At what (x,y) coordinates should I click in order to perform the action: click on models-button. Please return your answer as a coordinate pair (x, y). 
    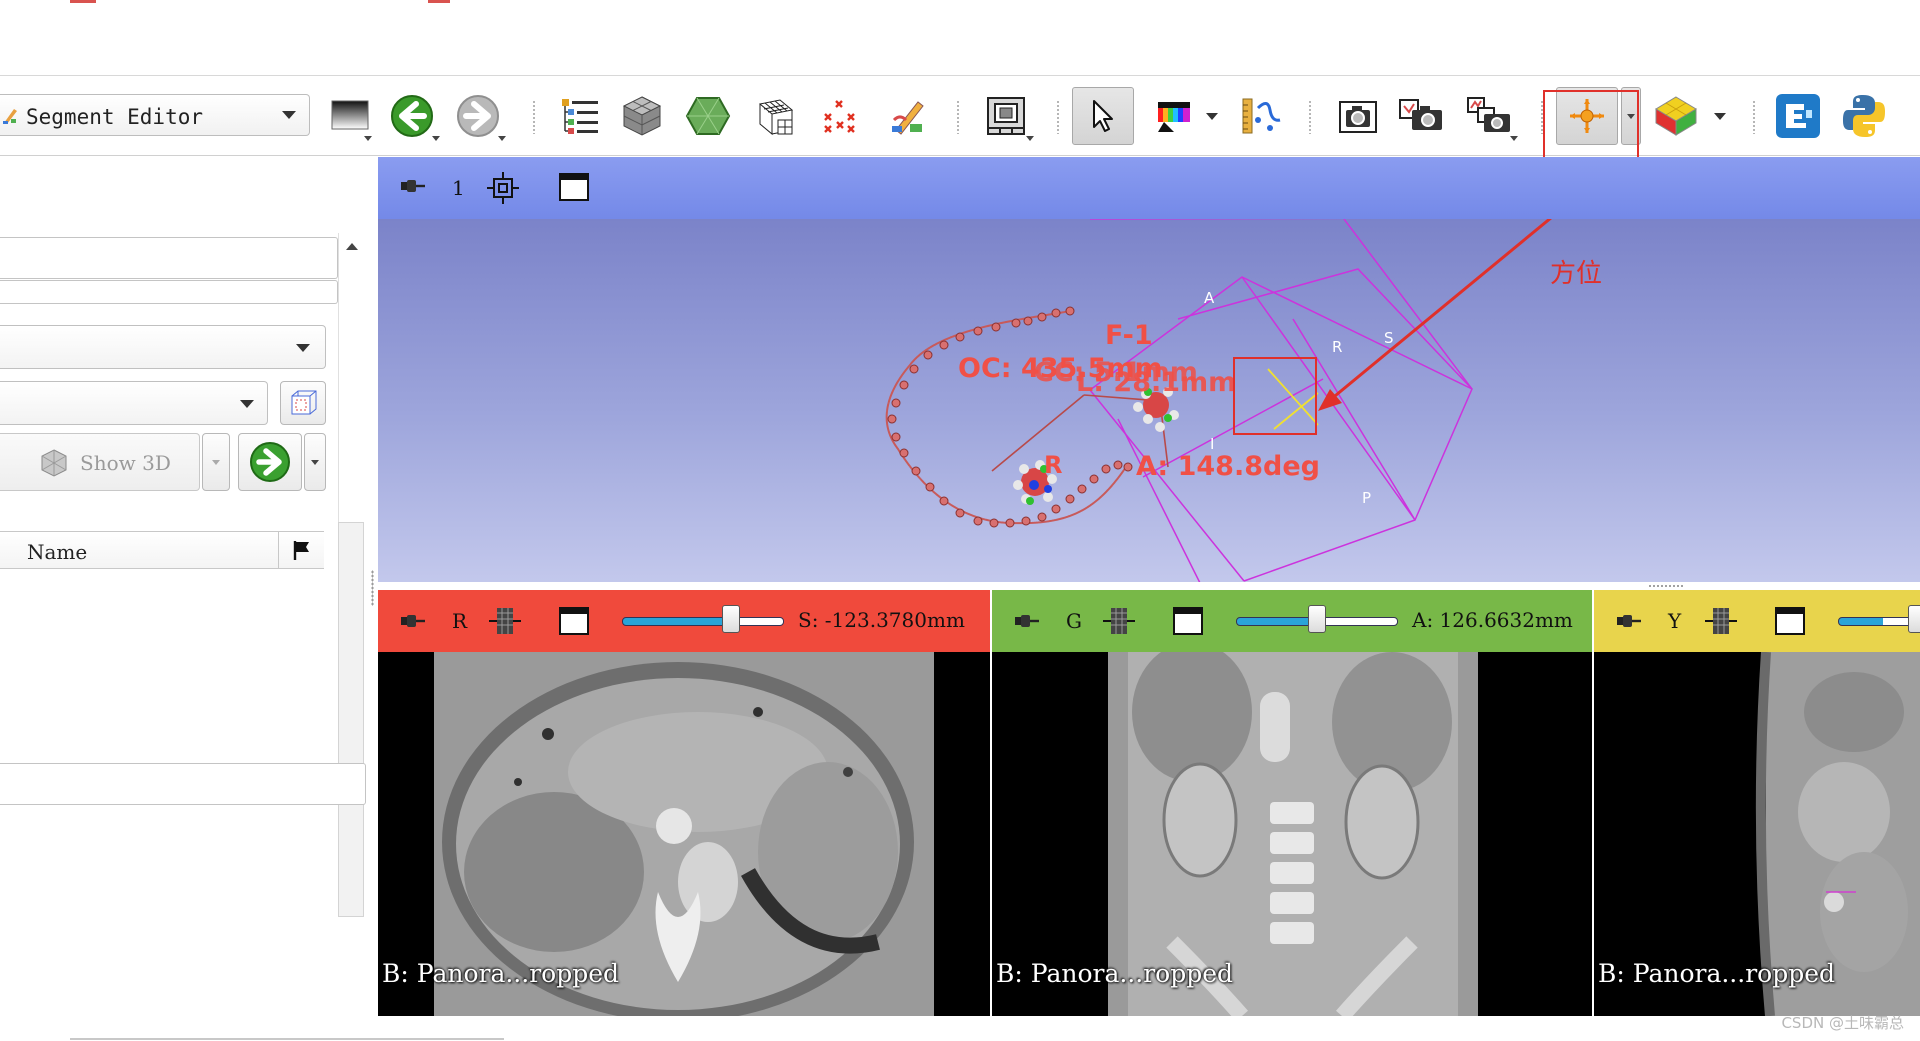
    Looking at the image, I should click on (708, 116).